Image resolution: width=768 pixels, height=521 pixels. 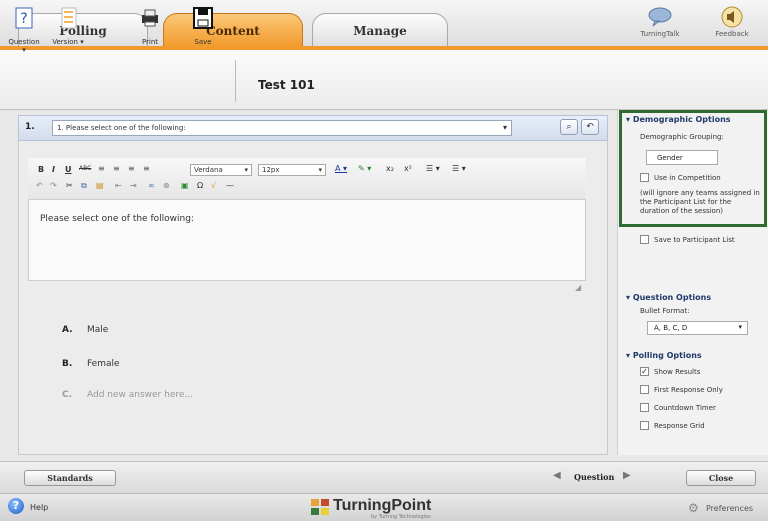 I want to click on tab-content: Content, so click(x=233, y=30).